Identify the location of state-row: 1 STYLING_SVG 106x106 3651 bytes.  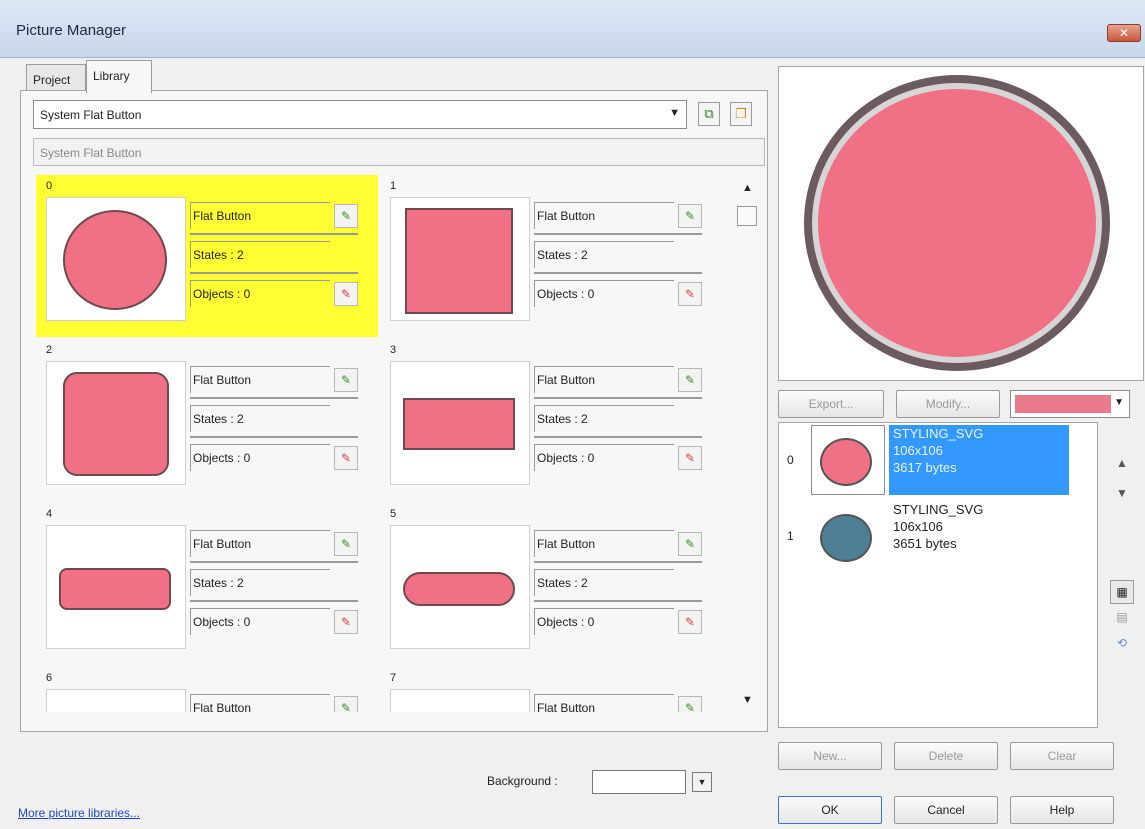
(938, 536).